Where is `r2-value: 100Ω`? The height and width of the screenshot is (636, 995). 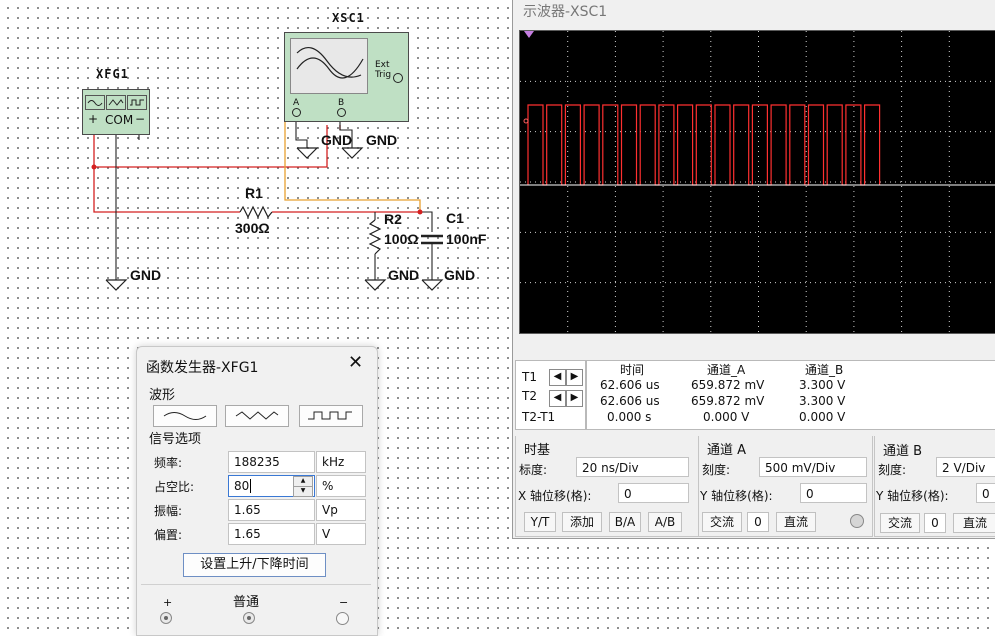 r2-value: 100Ω is located at coordinates (401, 239).